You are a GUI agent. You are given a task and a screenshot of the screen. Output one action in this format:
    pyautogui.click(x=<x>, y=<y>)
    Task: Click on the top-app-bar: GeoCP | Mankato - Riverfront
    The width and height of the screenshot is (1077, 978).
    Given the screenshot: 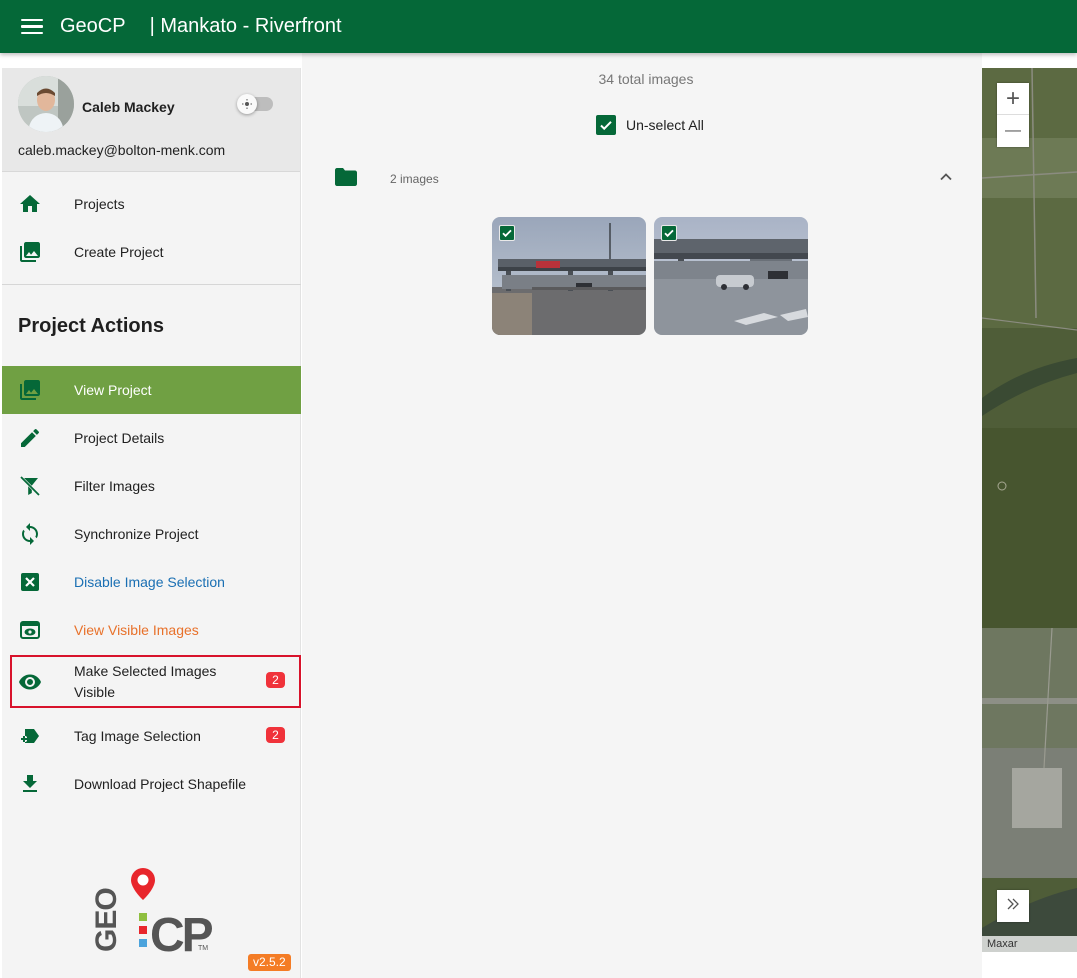 What is the action you would take?
    pyautogui.click(x=538, y=26)
    